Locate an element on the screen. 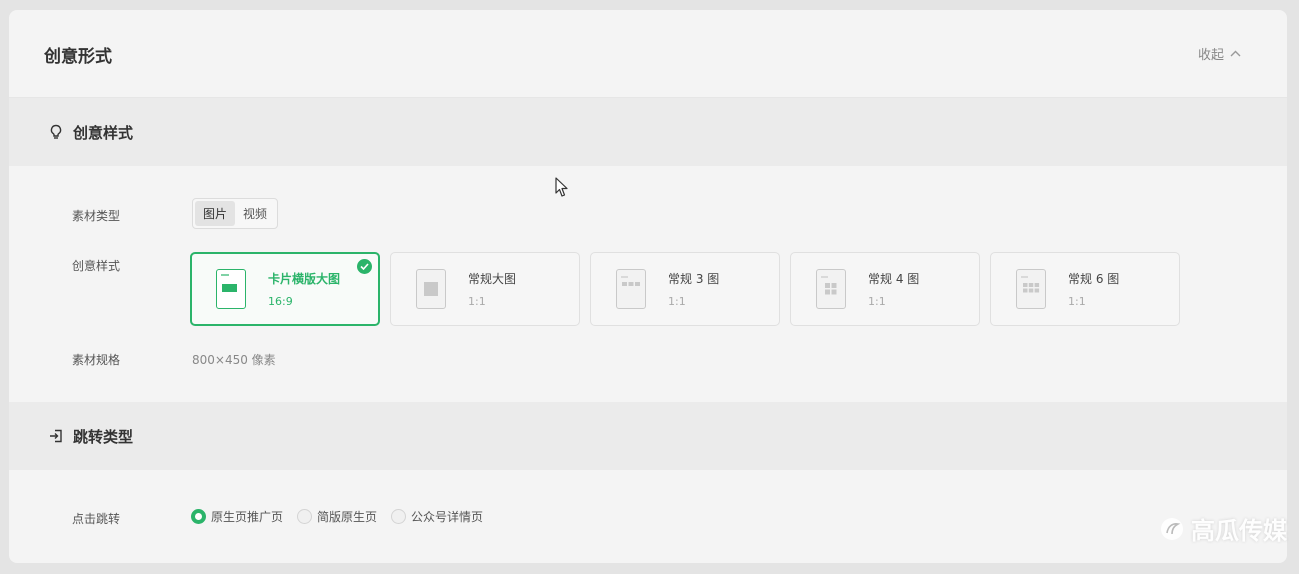 This screenshot has height=574, width=1299. section-title: 跳转类型 is located at coordinates (103, 436).